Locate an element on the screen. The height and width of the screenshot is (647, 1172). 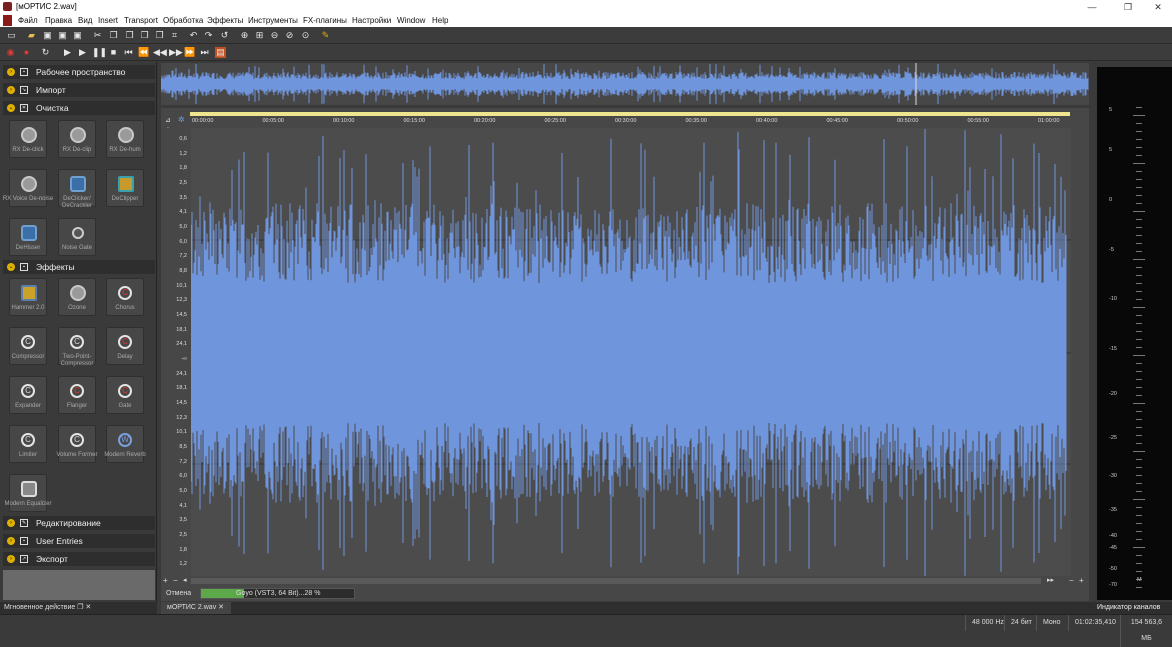
module-volume-former: C Volume Former is located at coordinates (77, 448).